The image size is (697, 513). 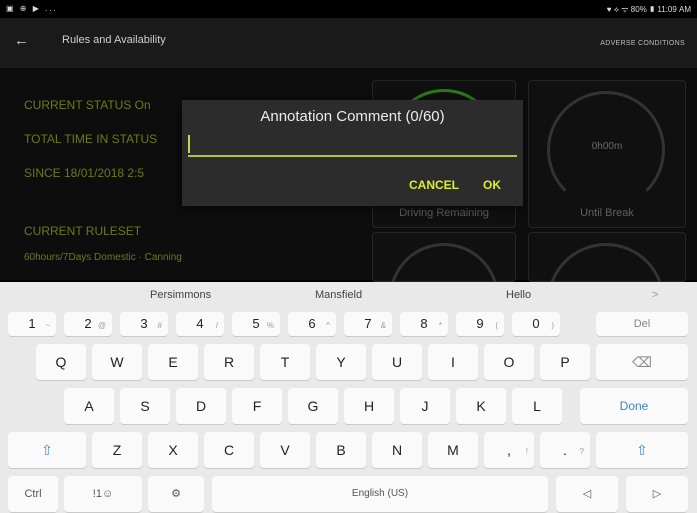 I want to click on key-b: B, so click(x=341, y=450).